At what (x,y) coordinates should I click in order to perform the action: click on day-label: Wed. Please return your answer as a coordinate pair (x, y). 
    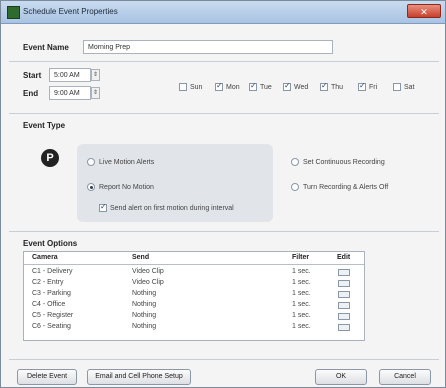
    Looking at the image, I should click on (301, 87).